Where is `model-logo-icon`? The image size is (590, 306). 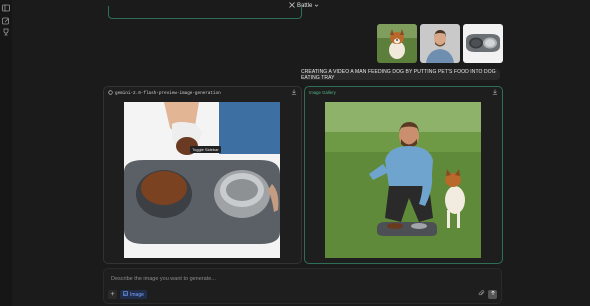
model-logo-icon is located at coordinates (110, 93).